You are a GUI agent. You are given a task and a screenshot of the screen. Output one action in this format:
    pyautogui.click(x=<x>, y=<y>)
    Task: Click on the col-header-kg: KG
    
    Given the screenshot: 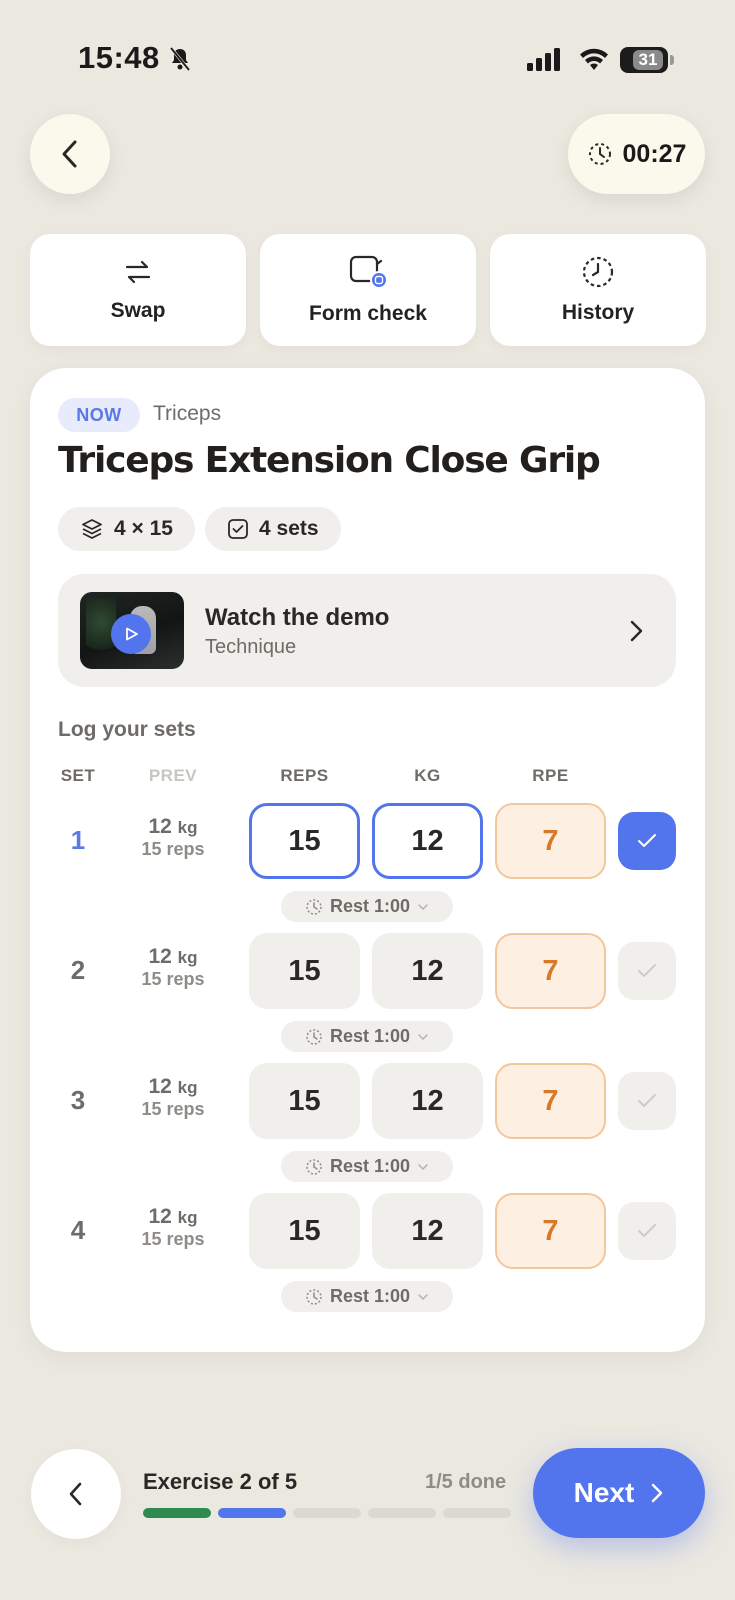 What is the action you would take?
    pyautogui.click(x=427, y=775)
    